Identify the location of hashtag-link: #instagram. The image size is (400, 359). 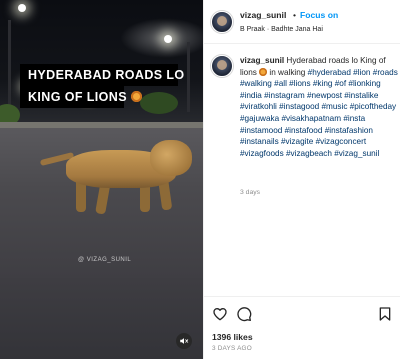
(284, 95).